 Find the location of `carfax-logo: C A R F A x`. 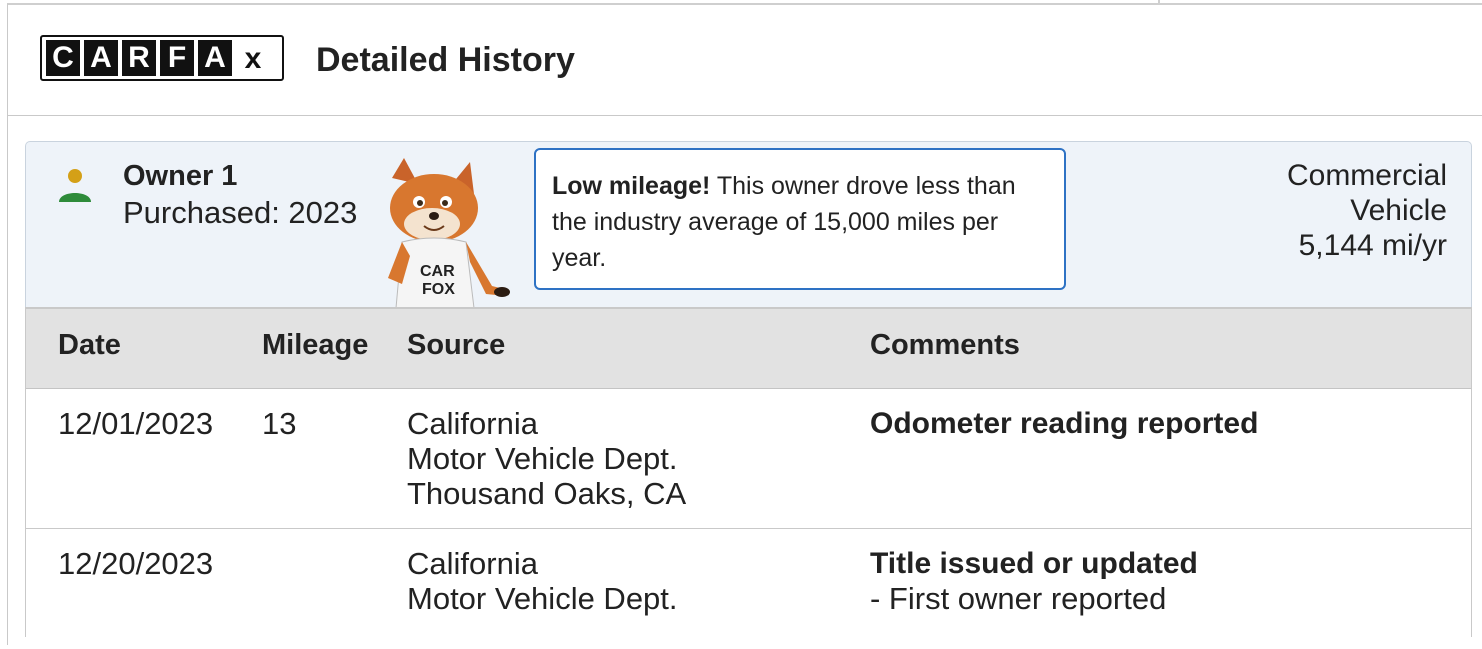

carfax-logo: C A R F A x is located at coordinates (162, 58).